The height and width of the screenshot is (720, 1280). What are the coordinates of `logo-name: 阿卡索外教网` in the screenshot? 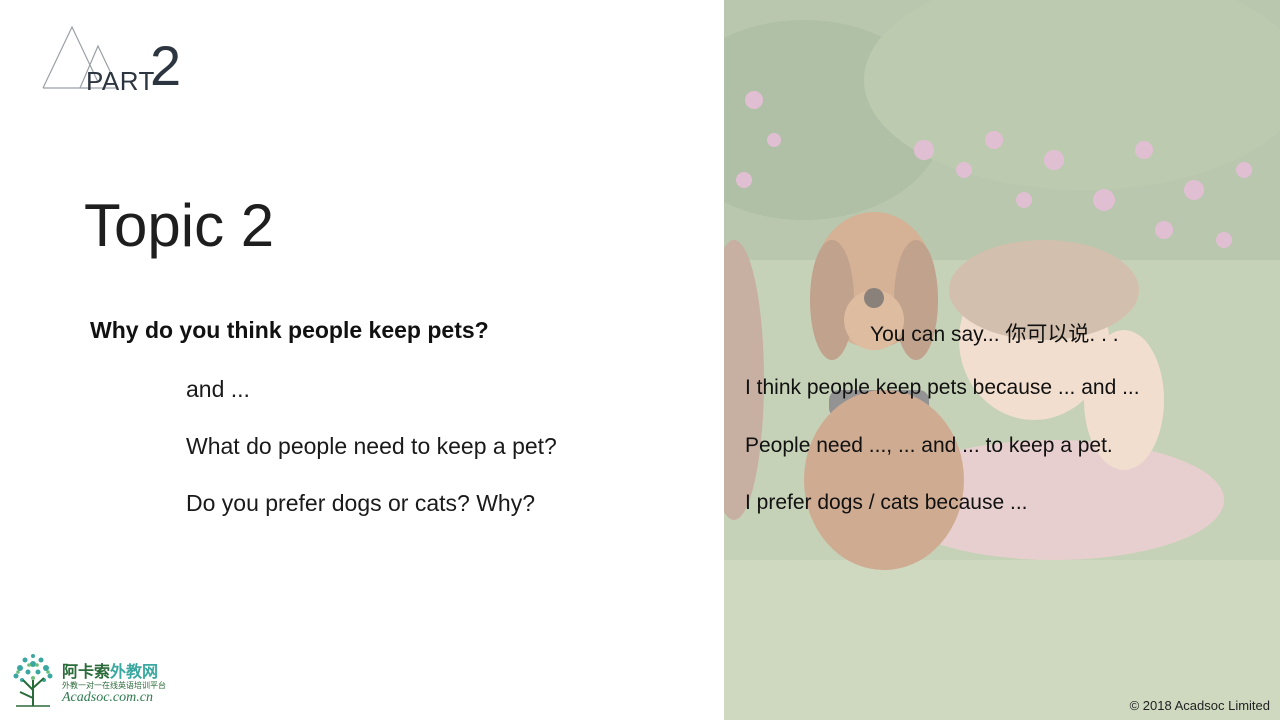 It's located at (110, 670).